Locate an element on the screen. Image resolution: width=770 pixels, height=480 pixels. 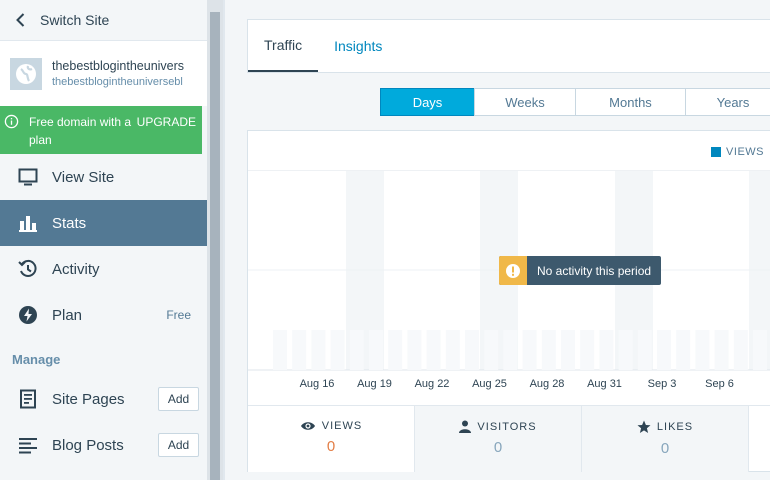
total-likes: LIKES 0 is located at coordinates (665, 439).